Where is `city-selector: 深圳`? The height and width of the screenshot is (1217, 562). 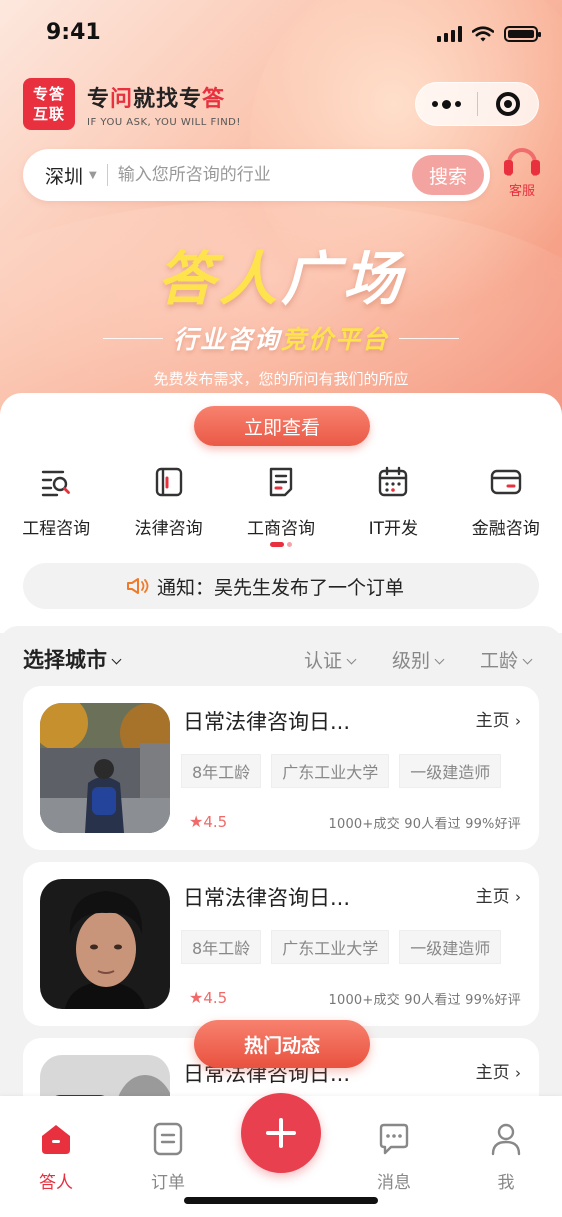 city-selector: 深圳 is located at coordinates (64, 175).